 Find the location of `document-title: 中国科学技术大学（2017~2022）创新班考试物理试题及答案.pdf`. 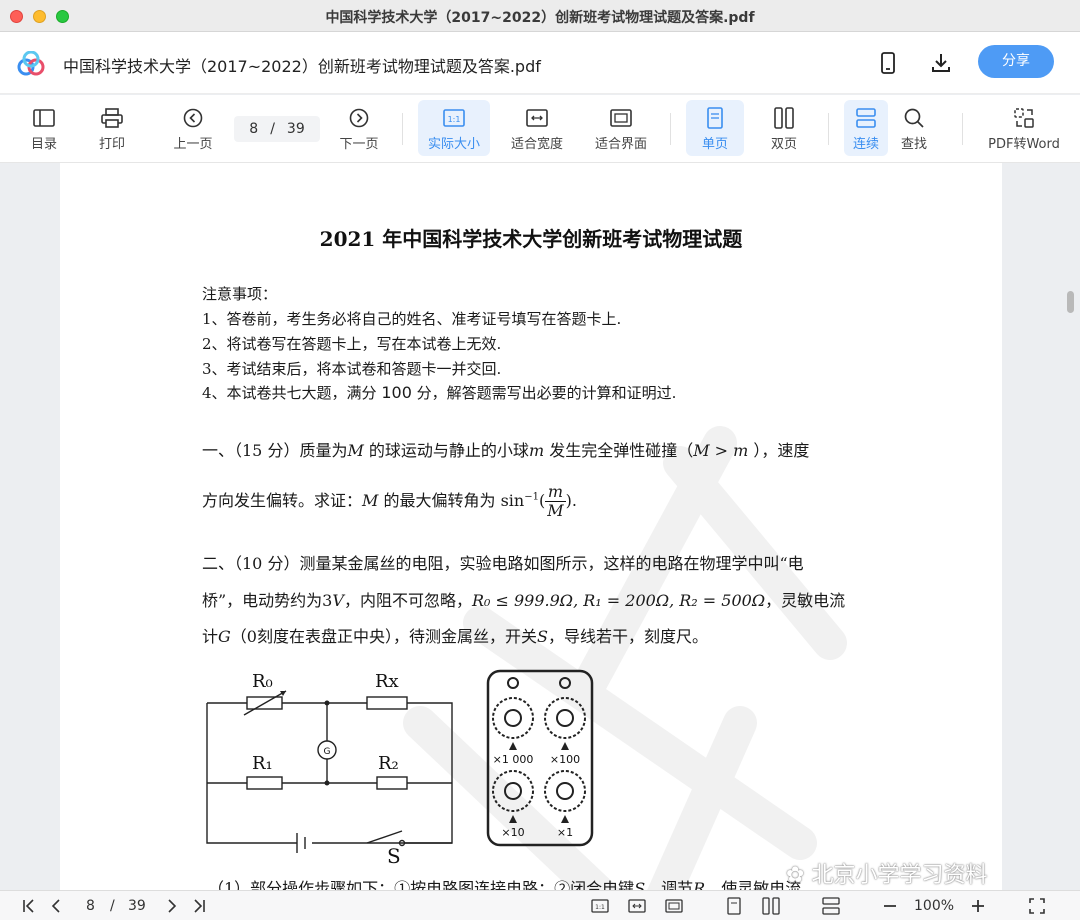

document-title: 中国科学技术大学（2017~2022）创新班考试物理试题及答案.pdf is located at coordinates (302, 66).